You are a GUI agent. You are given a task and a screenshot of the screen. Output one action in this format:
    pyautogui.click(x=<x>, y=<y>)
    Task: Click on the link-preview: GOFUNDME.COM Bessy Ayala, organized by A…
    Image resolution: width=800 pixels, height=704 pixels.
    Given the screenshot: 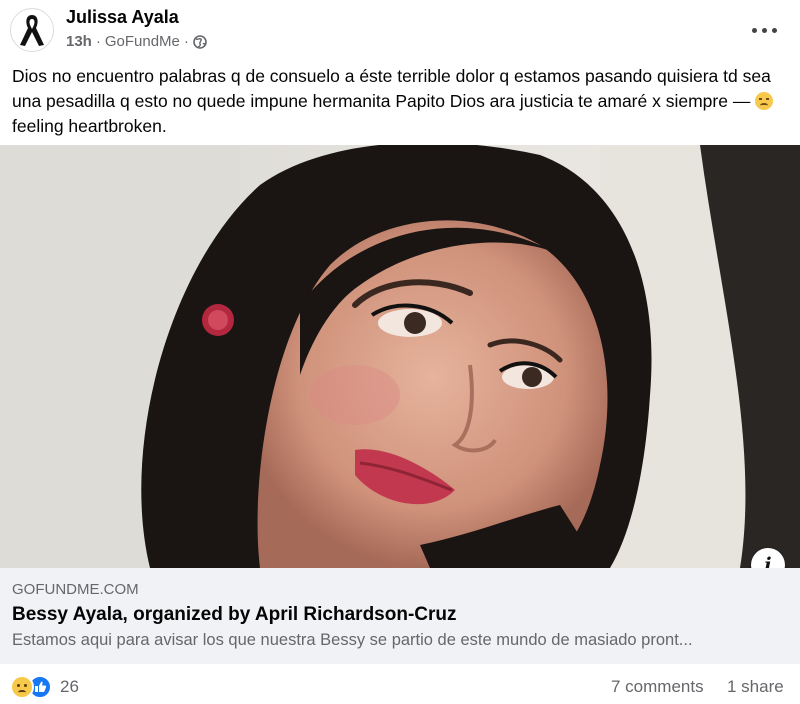 What is the action you would take?
    pyautogui.click(x=400, y=616)
    